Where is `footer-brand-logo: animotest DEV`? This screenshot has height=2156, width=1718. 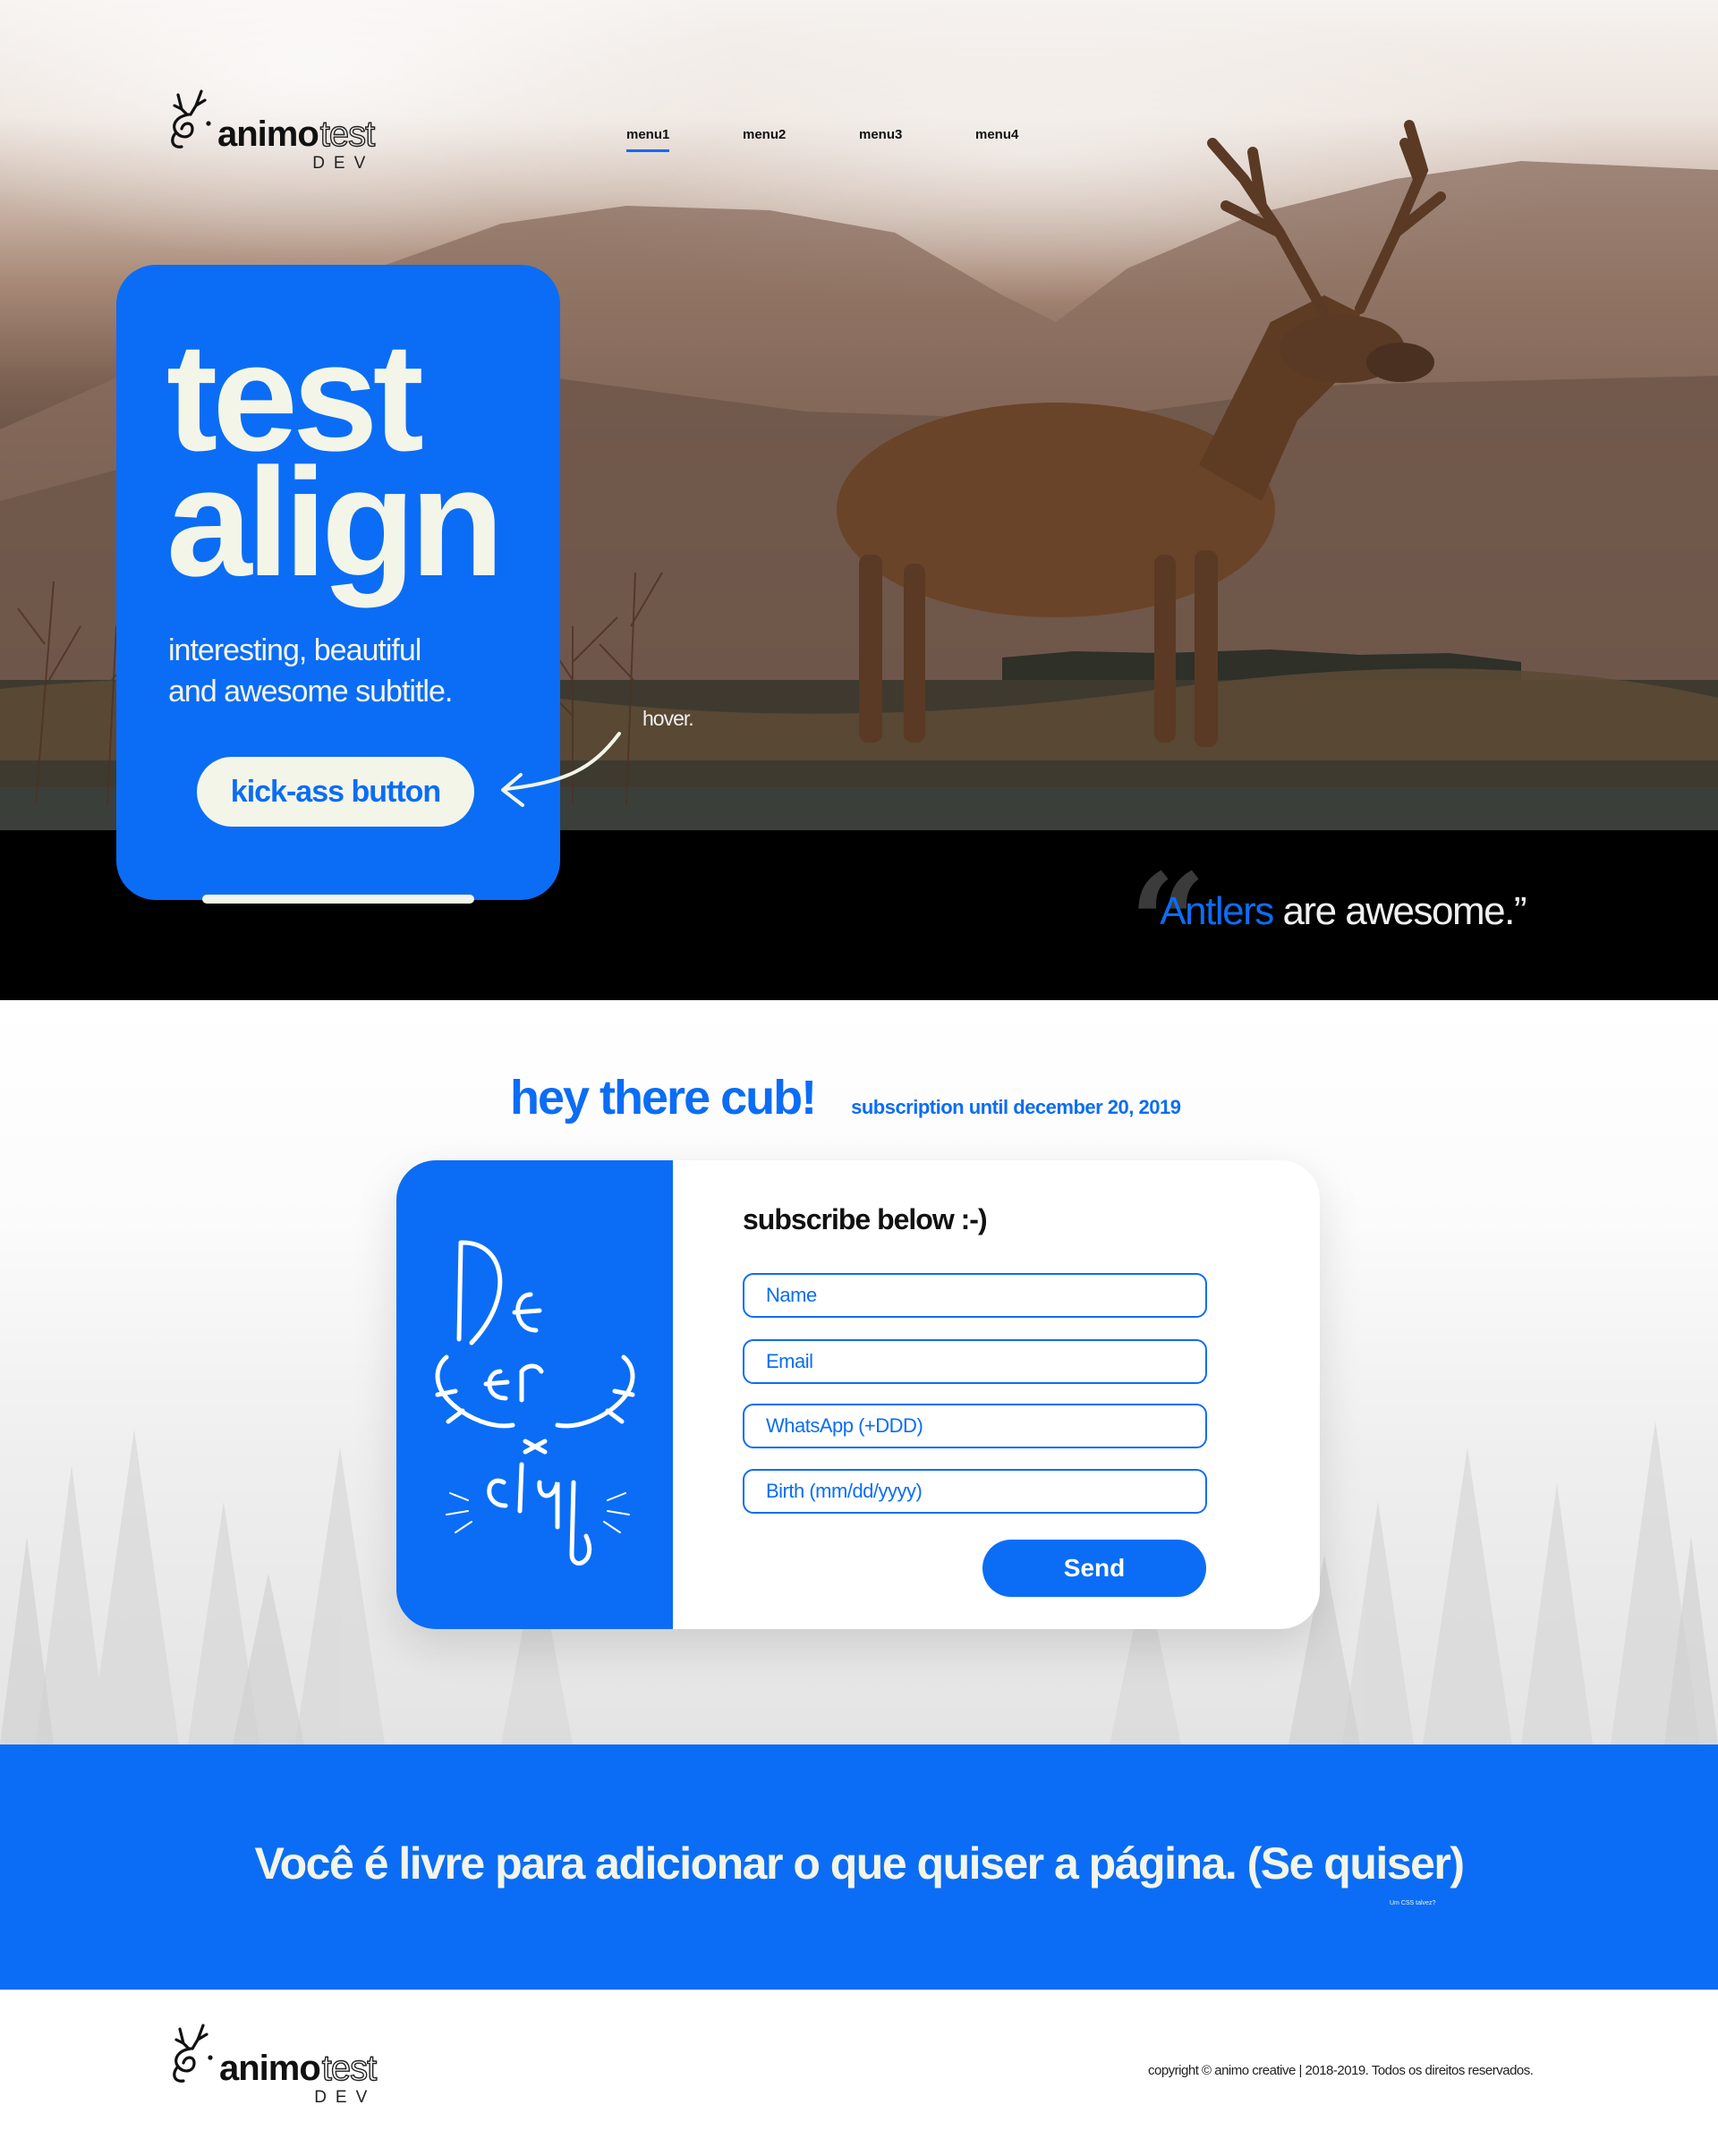
footer-brand-logo: animotest DEV is located at coordinates (272, 2065).